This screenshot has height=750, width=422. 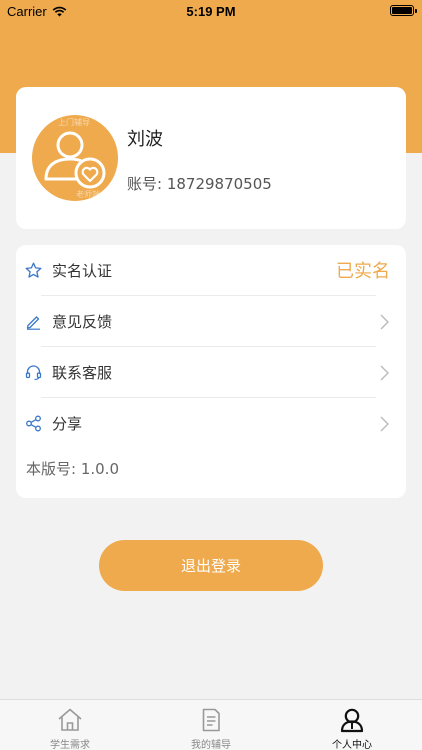 What do you see at coordinates (211, 565) in the screenshot?
I see `logout-button: 退出登录` at bounding box center [211, 565].